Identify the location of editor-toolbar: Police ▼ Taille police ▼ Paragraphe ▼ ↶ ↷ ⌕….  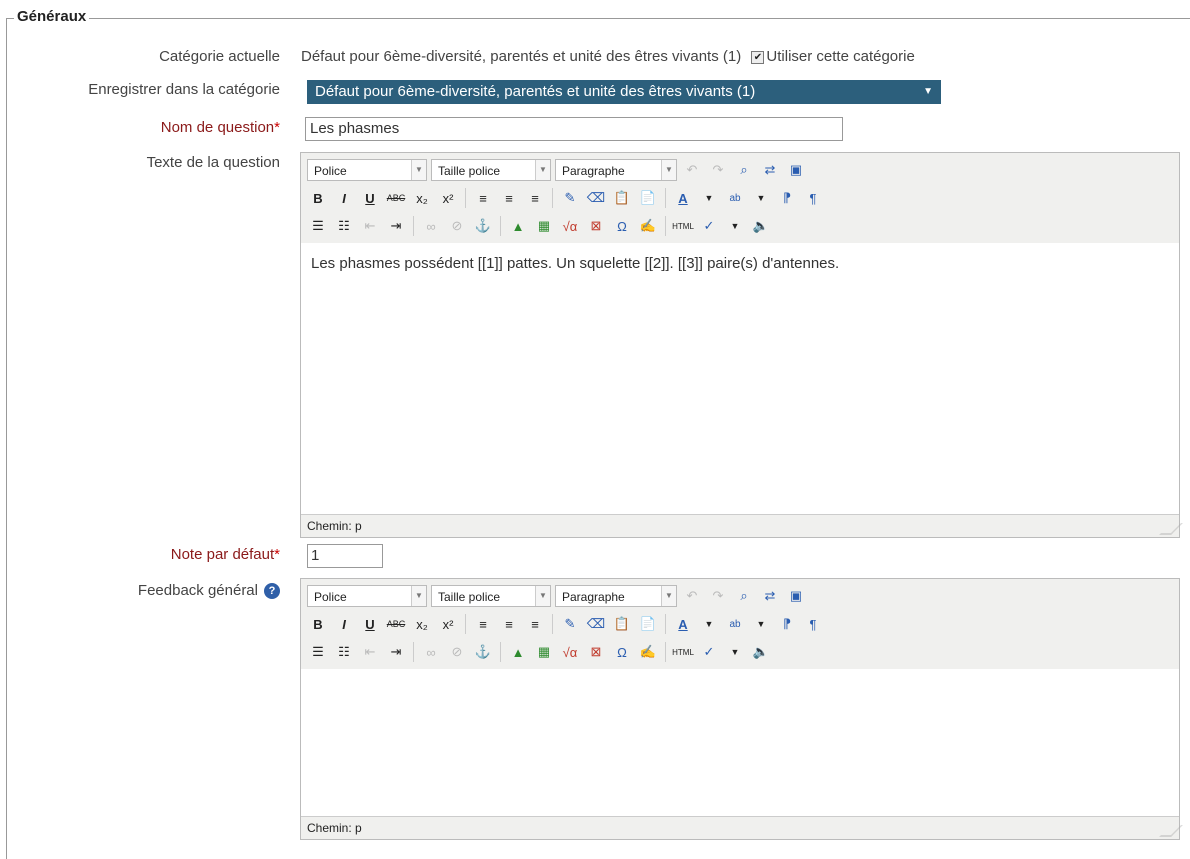
(740, 624).